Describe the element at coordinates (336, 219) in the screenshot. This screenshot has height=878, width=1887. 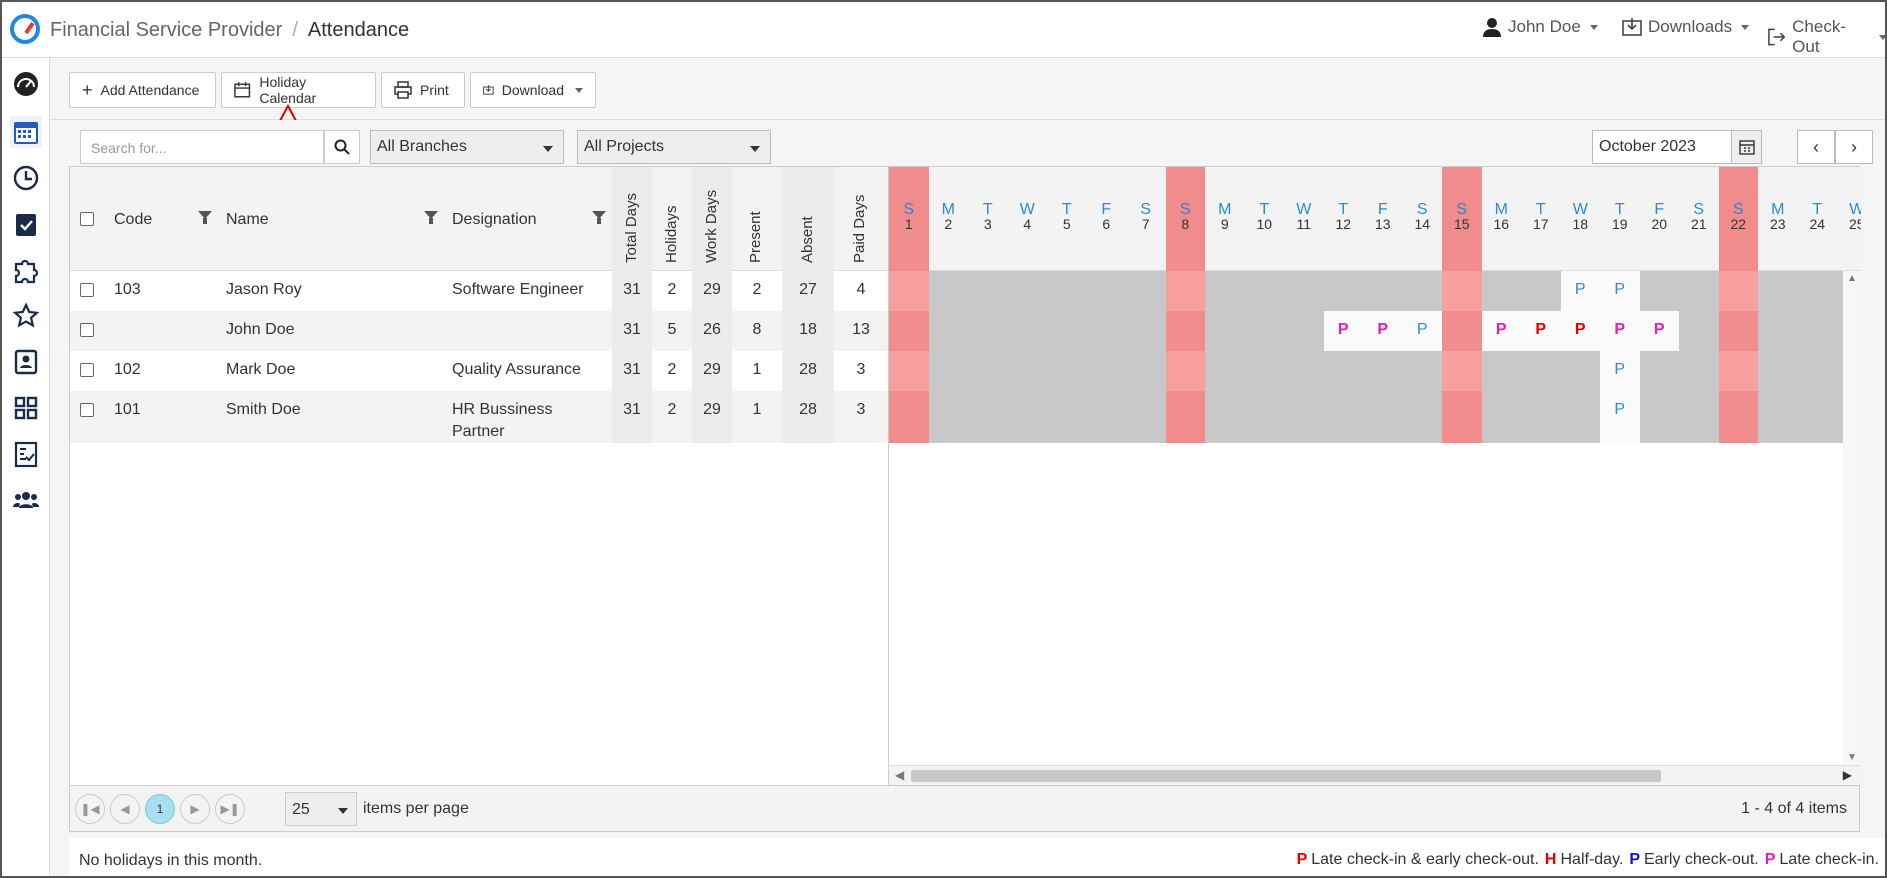
I see `col-name-header: Name` at that location.